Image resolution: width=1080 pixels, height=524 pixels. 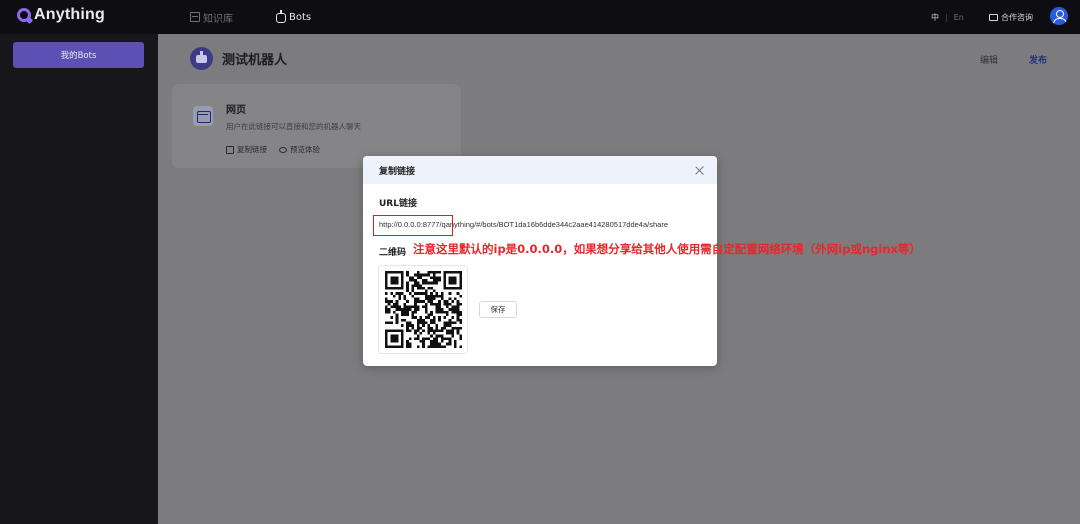 What do you see at coordinates (1059, 16) in the screenshot?
I see `user-avatar-icon` at bounding box center [1059, 16].